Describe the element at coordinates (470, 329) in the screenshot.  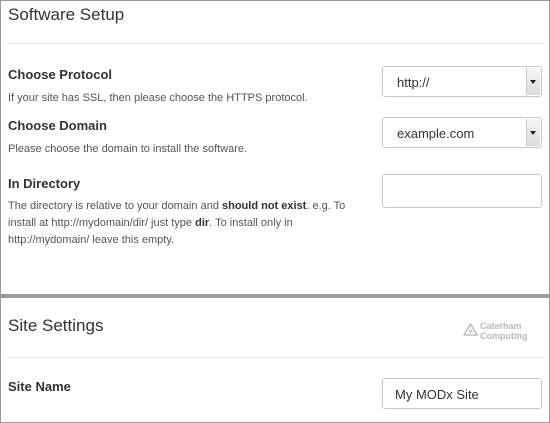
I see `logo-mark-icon` at that location.